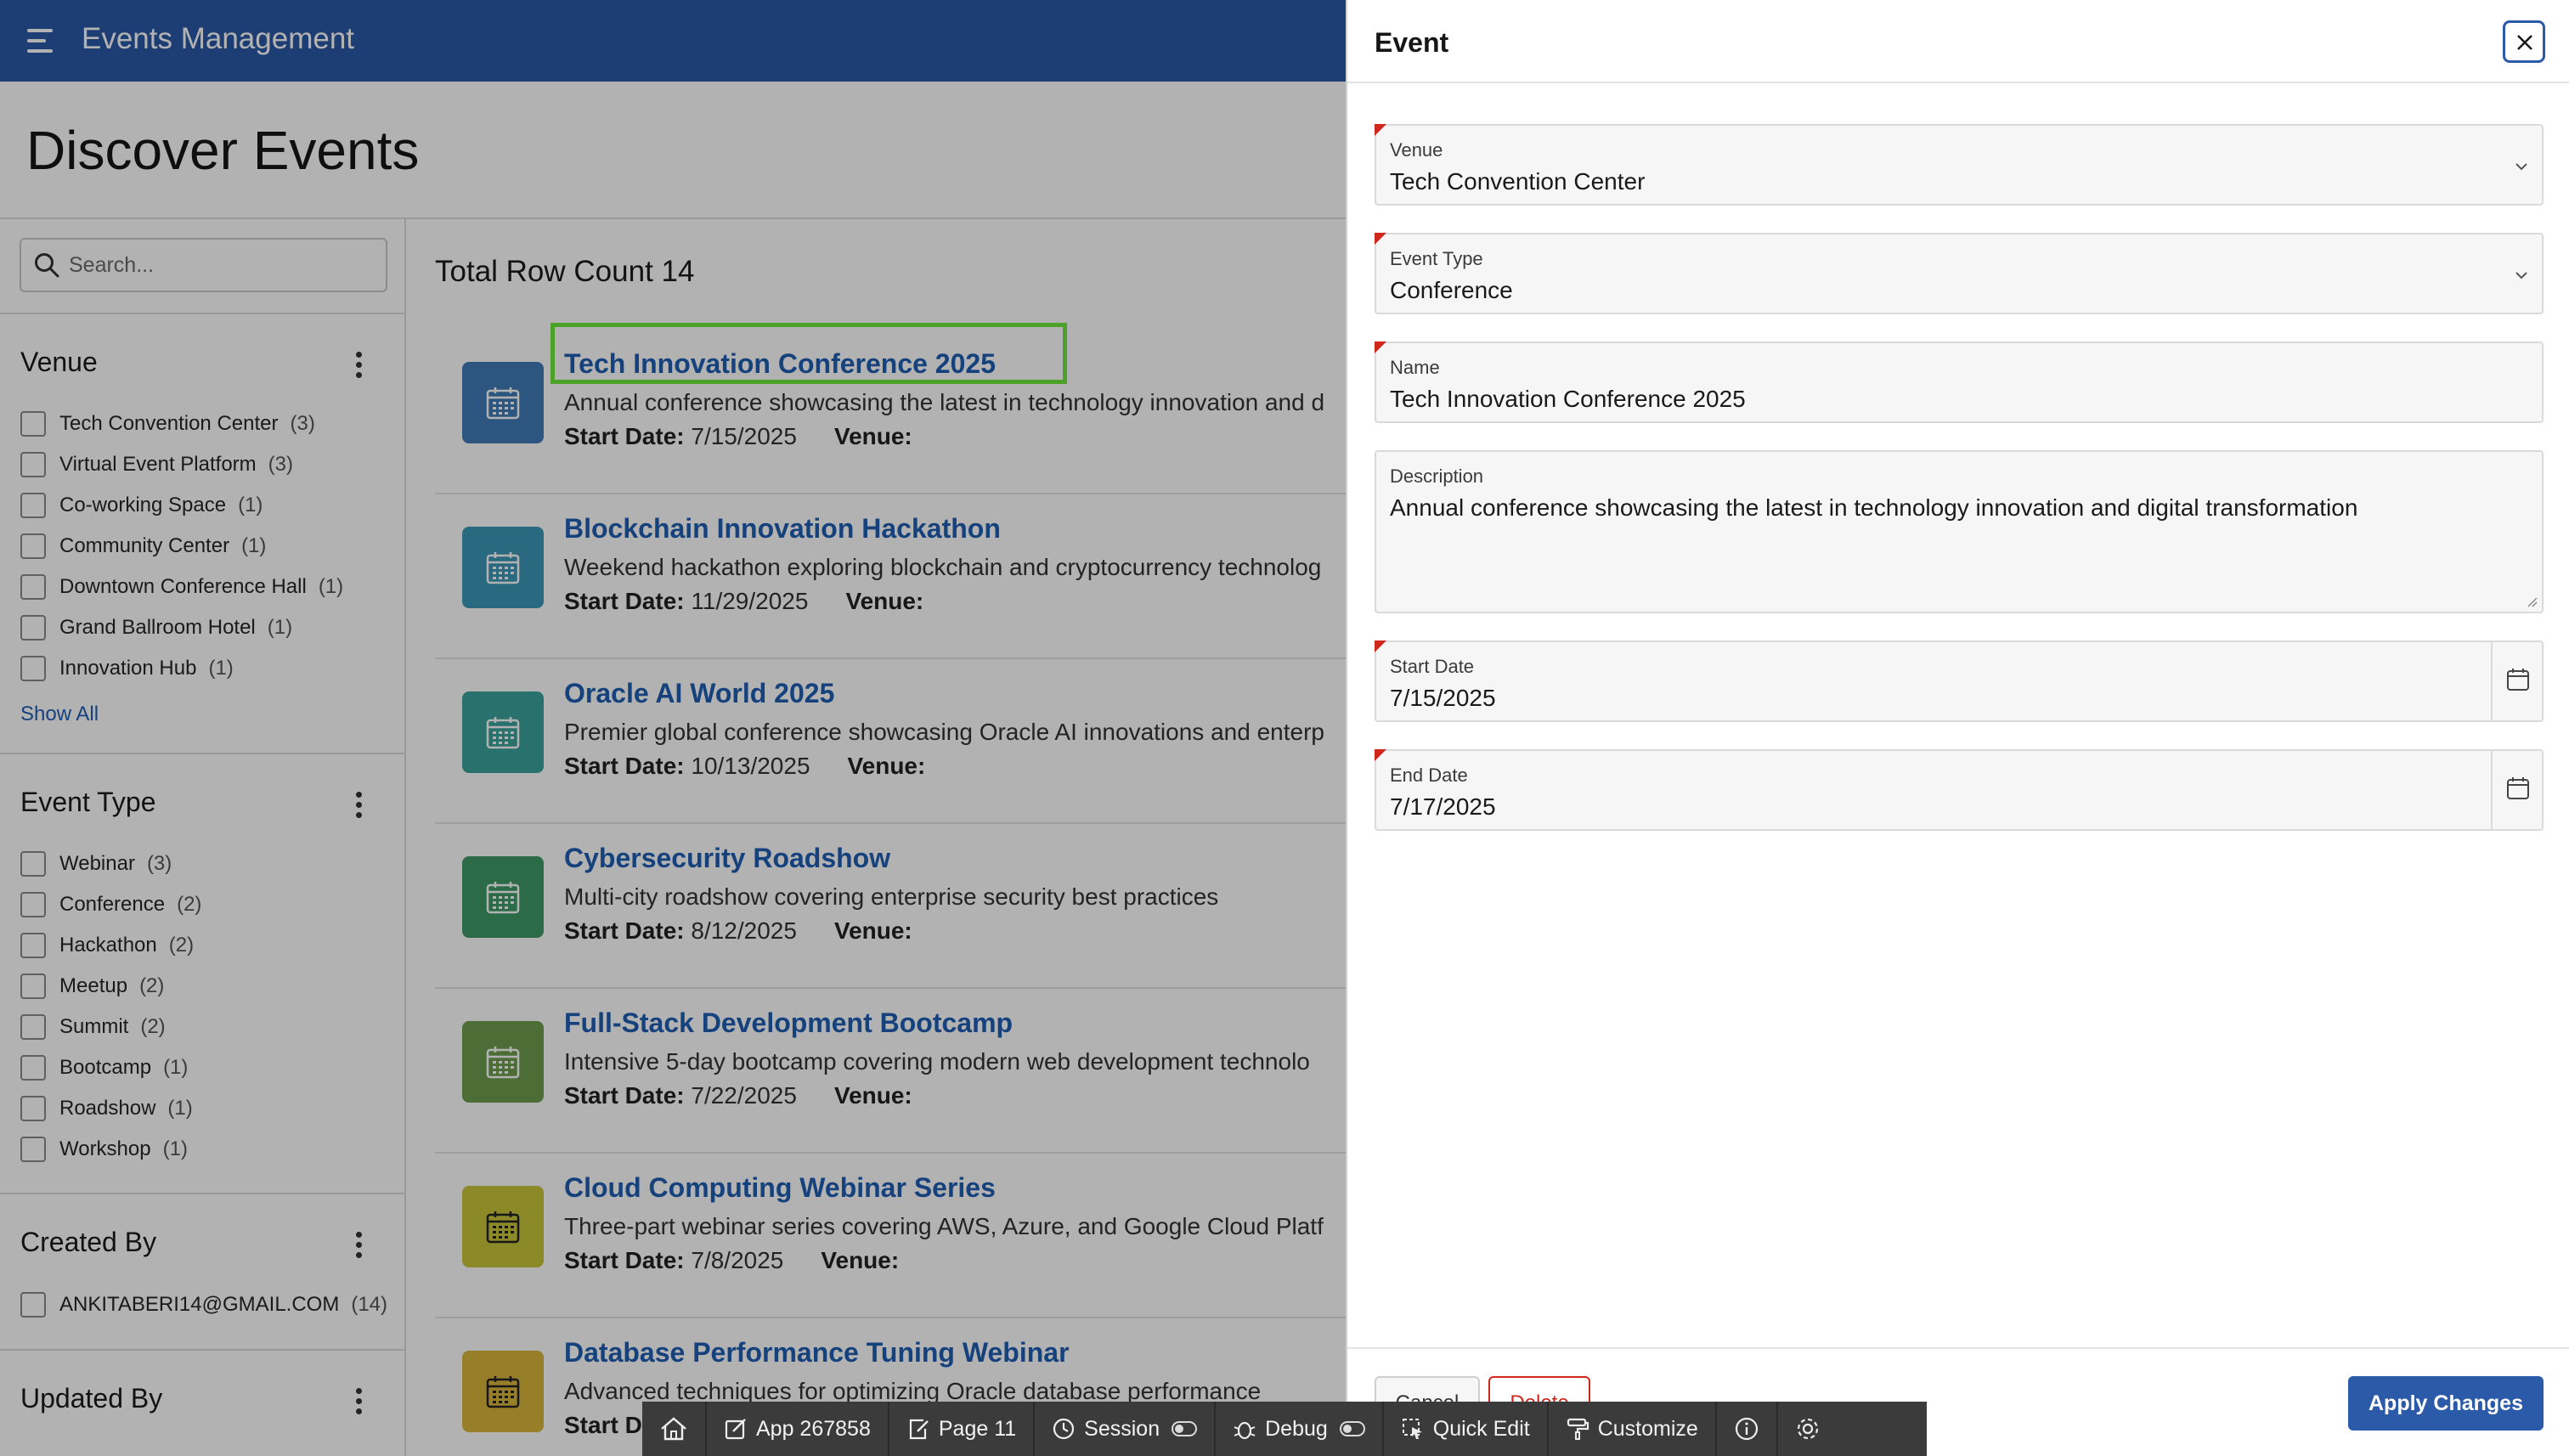 The image size is (2569, 1456). What do you see at coordinates (1958, 42) in the screenshot?
I see `drawer-header: Event` at bounding box center [1958, 42].